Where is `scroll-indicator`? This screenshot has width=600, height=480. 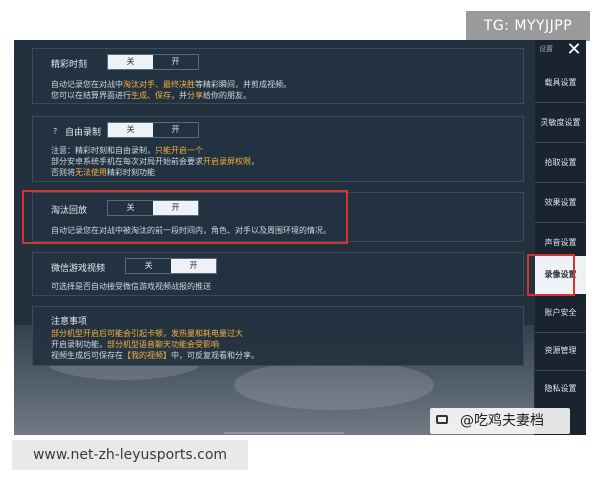 scroll-indicator is located at coordinates (284, 433).